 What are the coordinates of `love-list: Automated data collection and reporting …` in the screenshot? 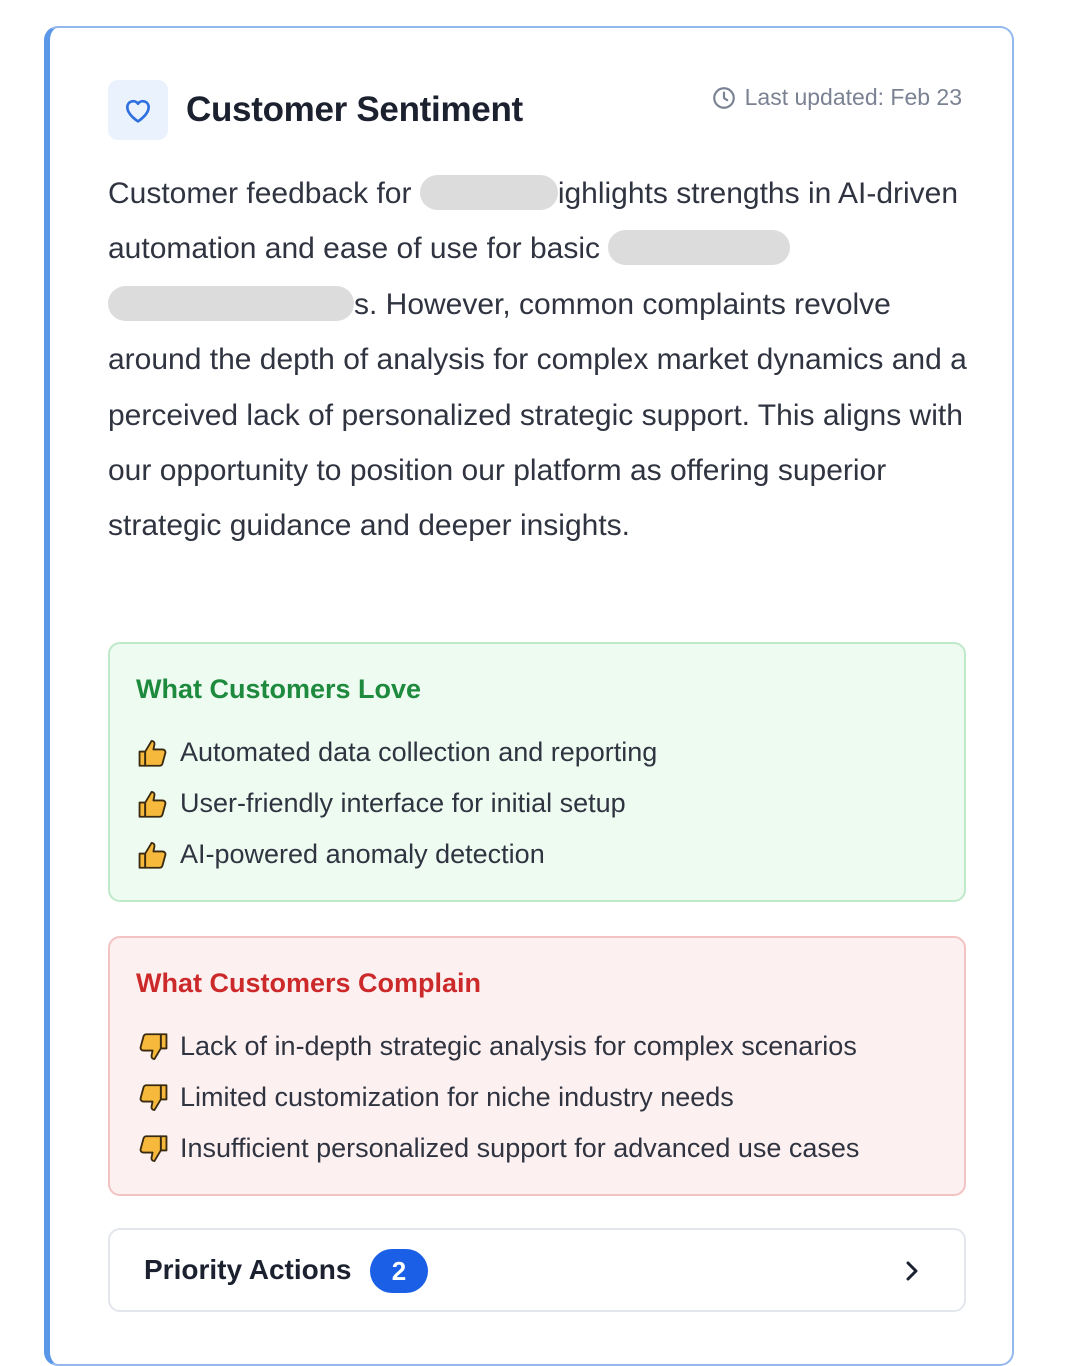 It's located at (537, 803).